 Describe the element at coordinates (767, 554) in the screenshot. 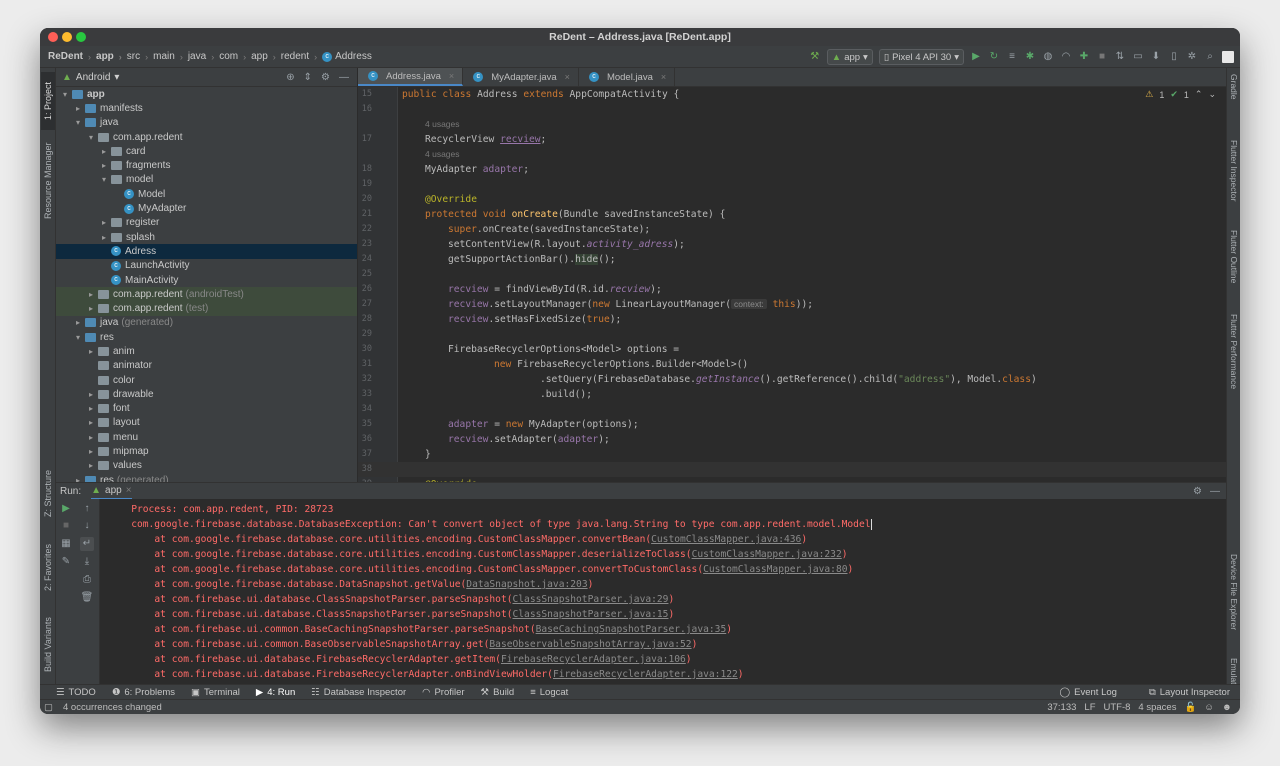

I see `source-link: CustomClassMapper.java:232` at that location.